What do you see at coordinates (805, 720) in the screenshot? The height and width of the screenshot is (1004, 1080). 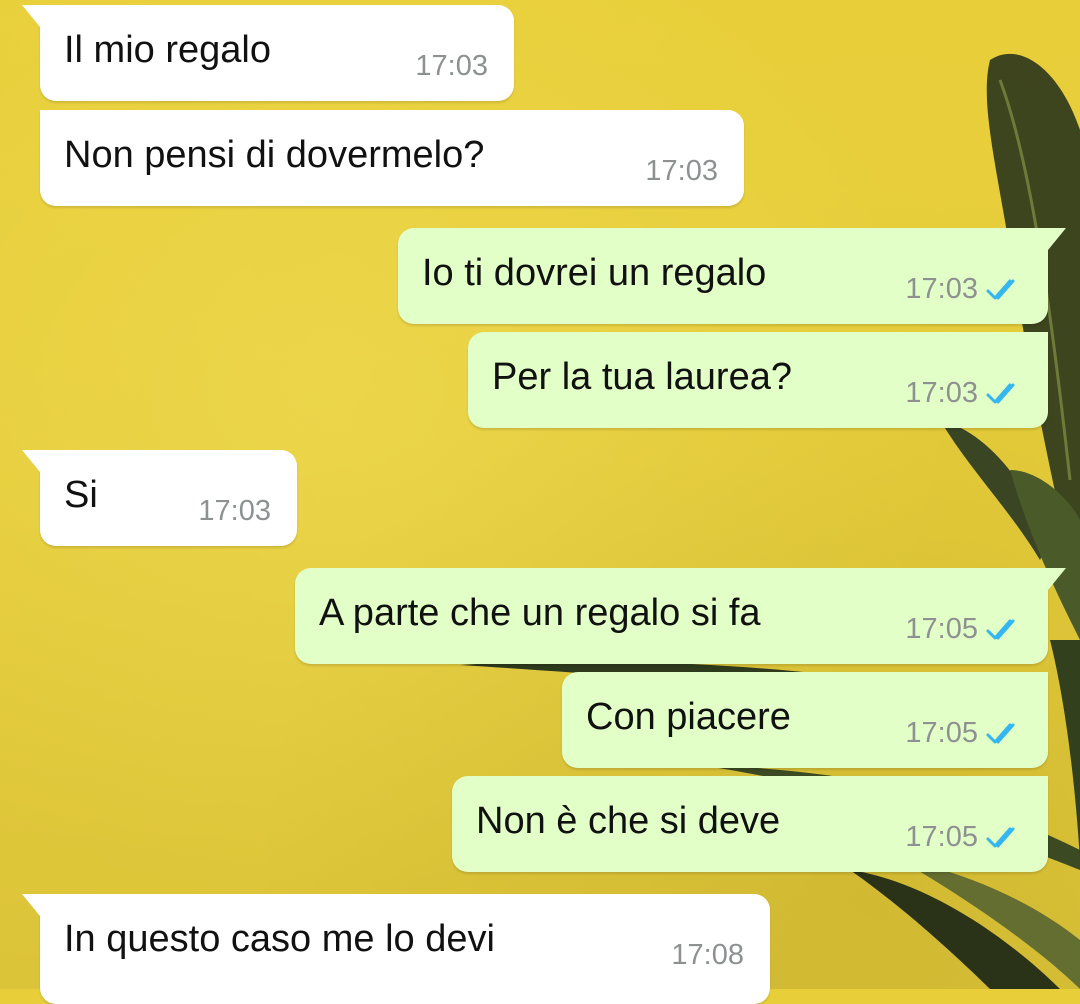 I see `message-bubble-outgoing: Con piacere 17:05` at bounding box center [805, 720].